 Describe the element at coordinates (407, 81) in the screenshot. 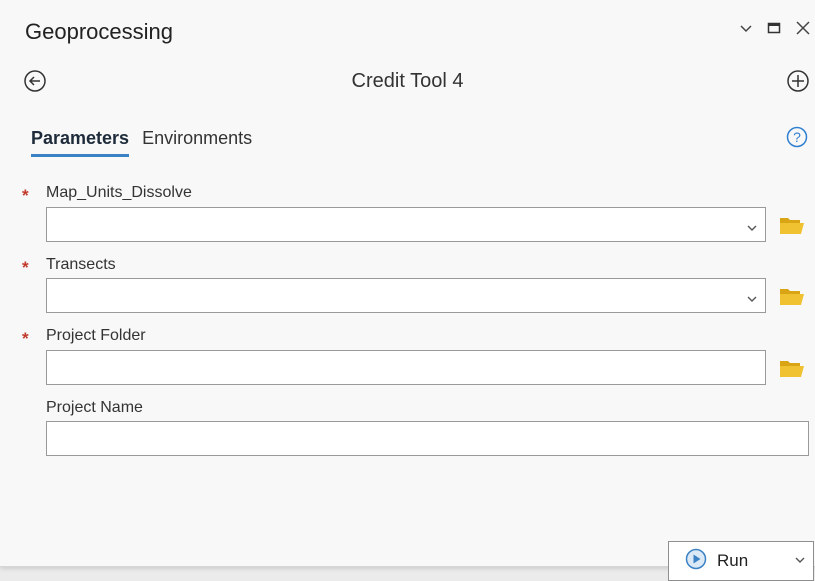

I see `tool-title: Credit Tool 4` at that location.